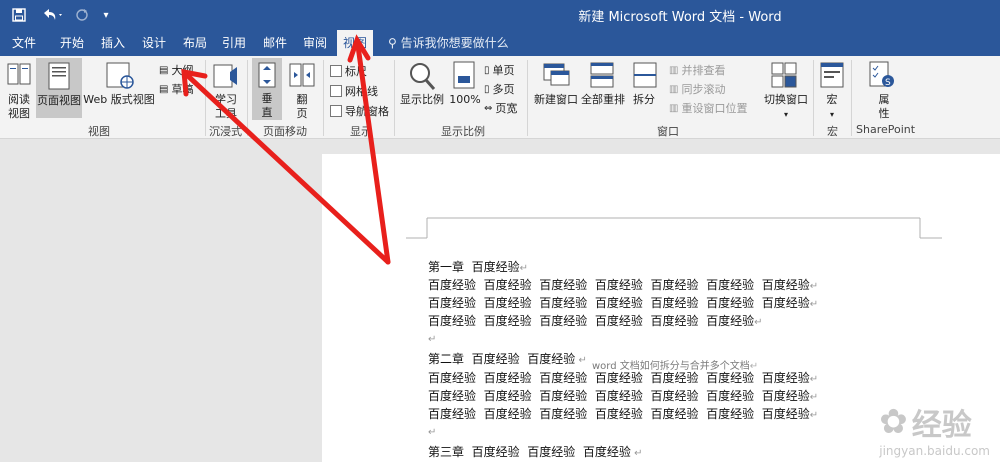 The height and width of the screenshot is (462, 1000). Describe the element at coordinates (225, 131) in the screenshot. I see `group-immersive-label: 沉浸式` at that location.